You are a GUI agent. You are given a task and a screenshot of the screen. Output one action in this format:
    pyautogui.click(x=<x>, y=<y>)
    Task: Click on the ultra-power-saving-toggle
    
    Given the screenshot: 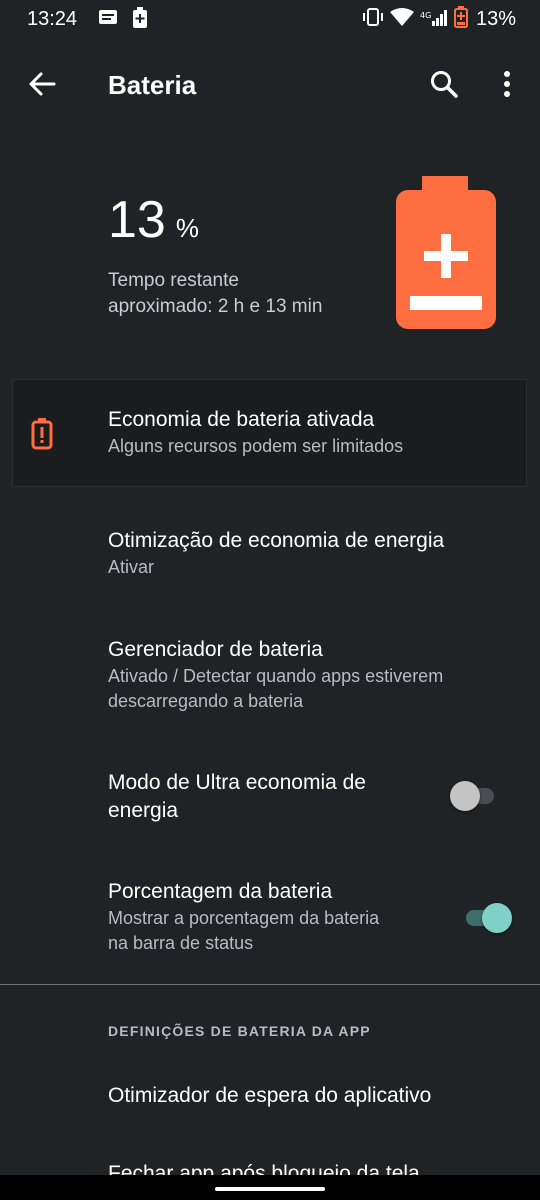 What is the action you would take?
    pyautogui.click(x=475, y=796)
    